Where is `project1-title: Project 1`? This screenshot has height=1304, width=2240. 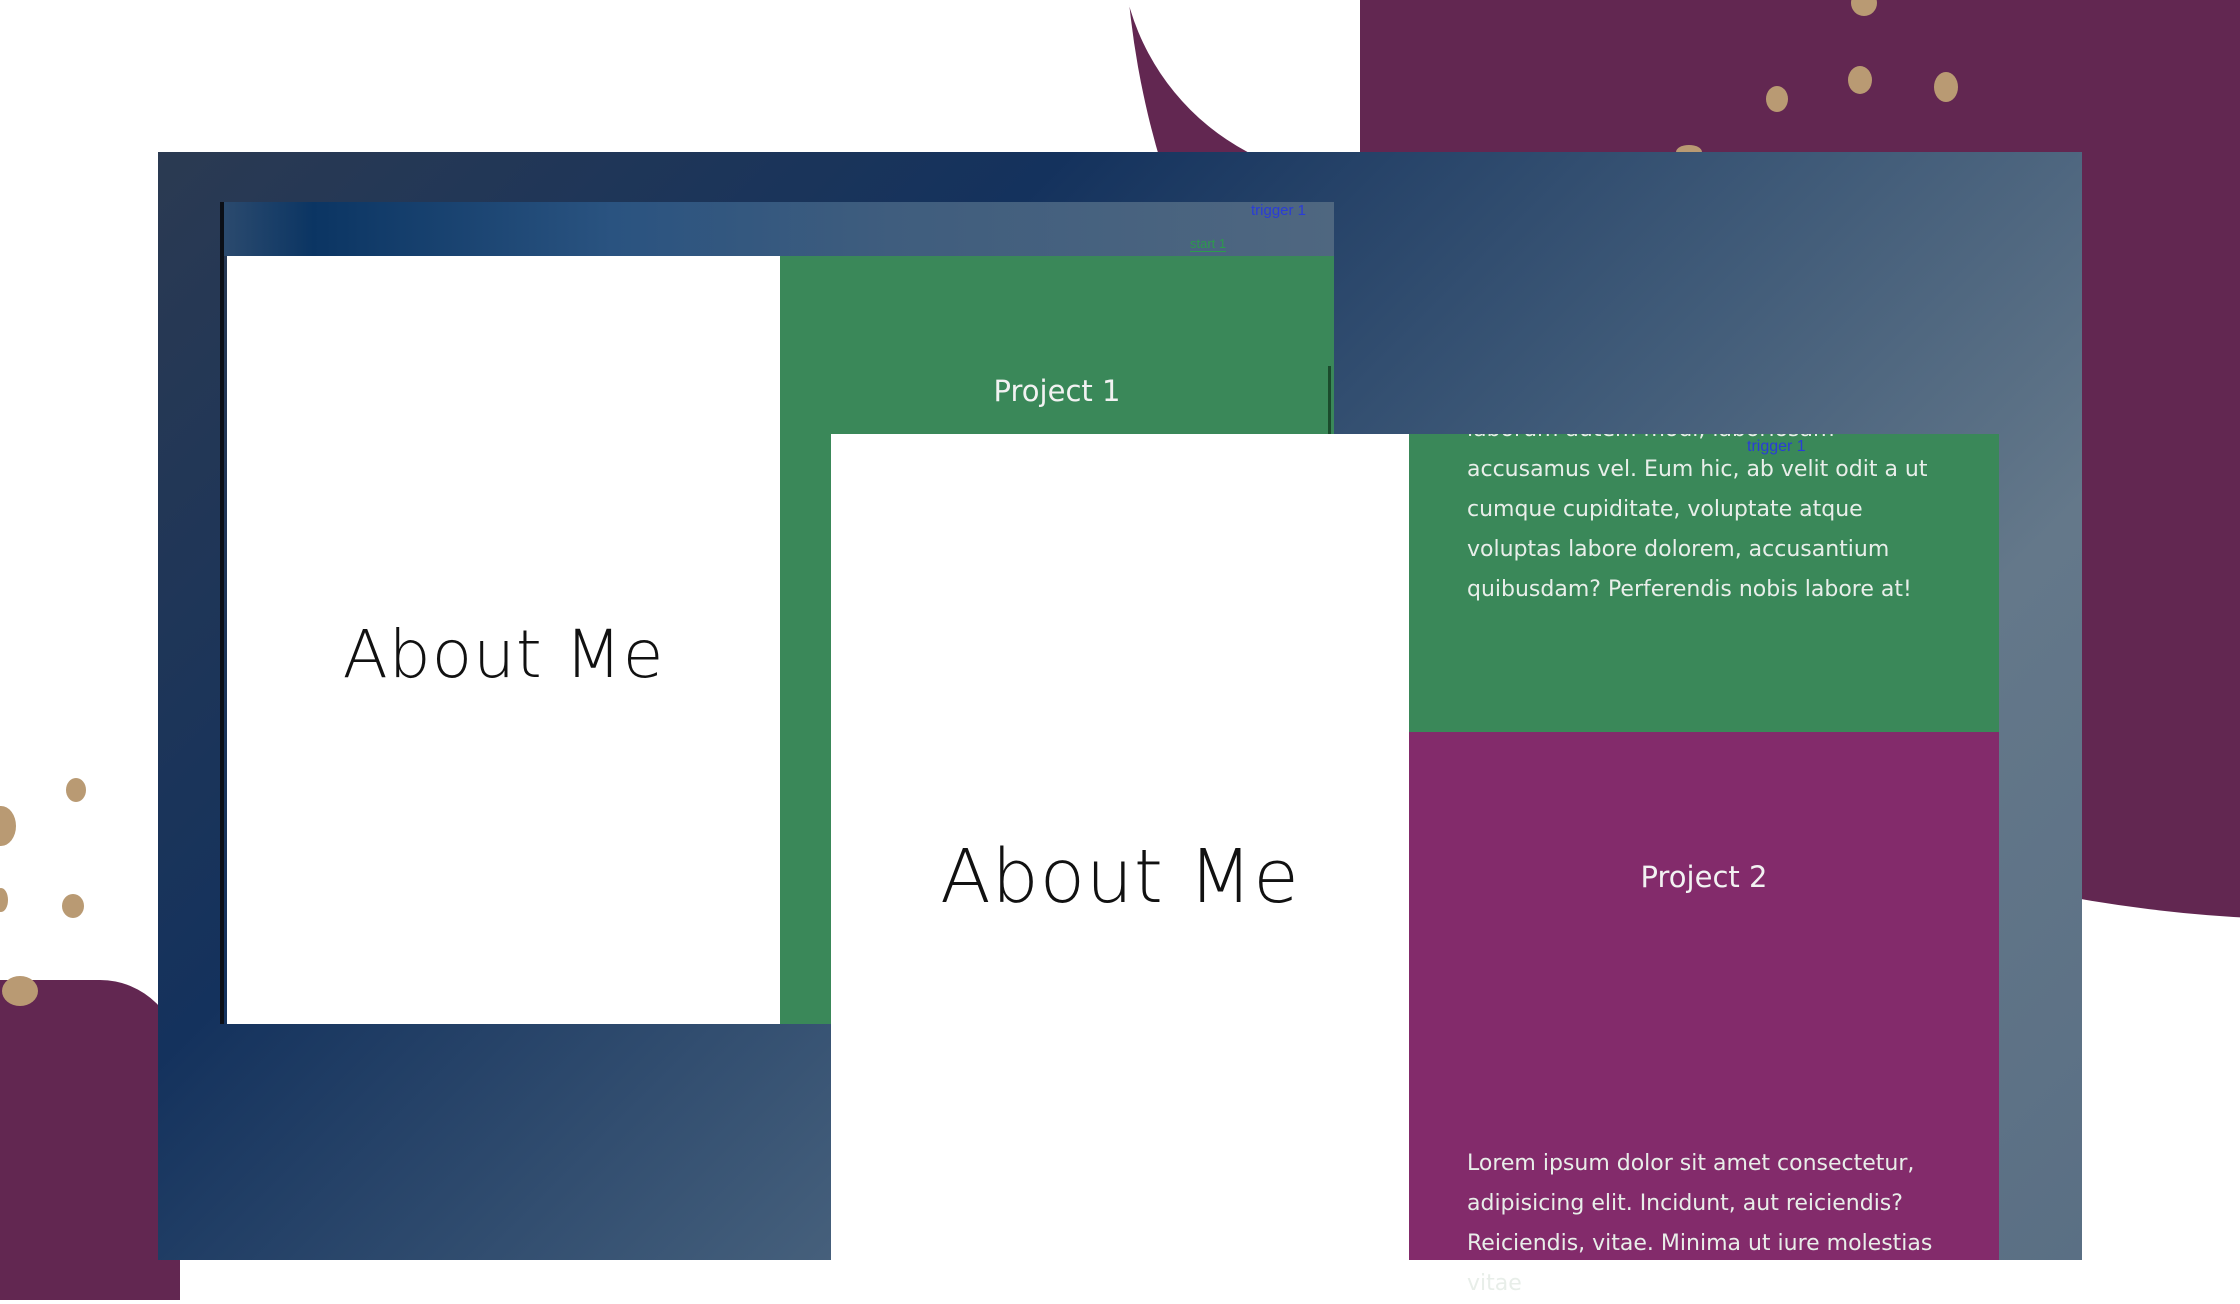 project1-title: Project 1 is located at coordinates (1057, 391).